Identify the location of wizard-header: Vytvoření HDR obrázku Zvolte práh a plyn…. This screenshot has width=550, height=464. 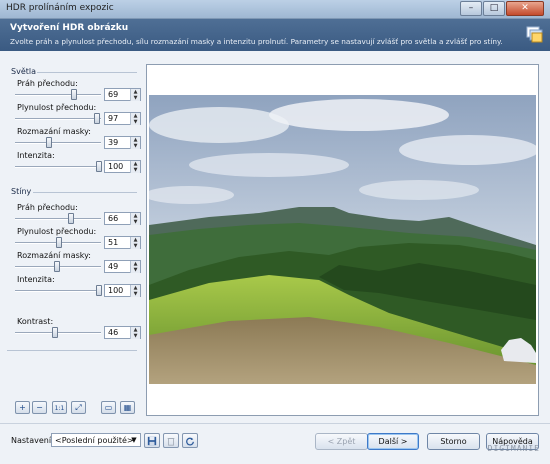
(275, 35).